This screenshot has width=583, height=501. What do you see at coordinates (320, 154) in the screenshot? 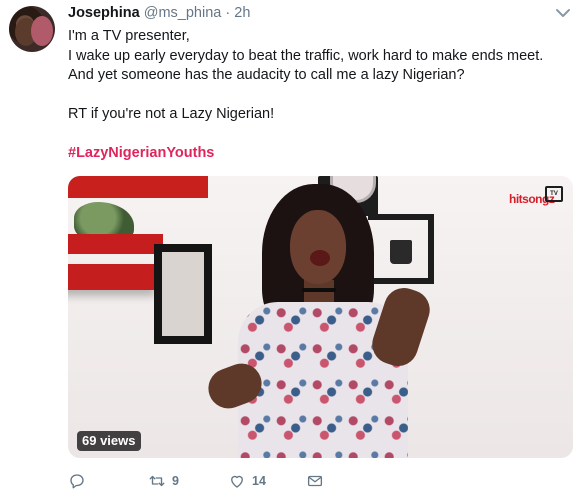
I see `hashtag-link: #LazyNigerianYouths` at bounding box center [320, 154].